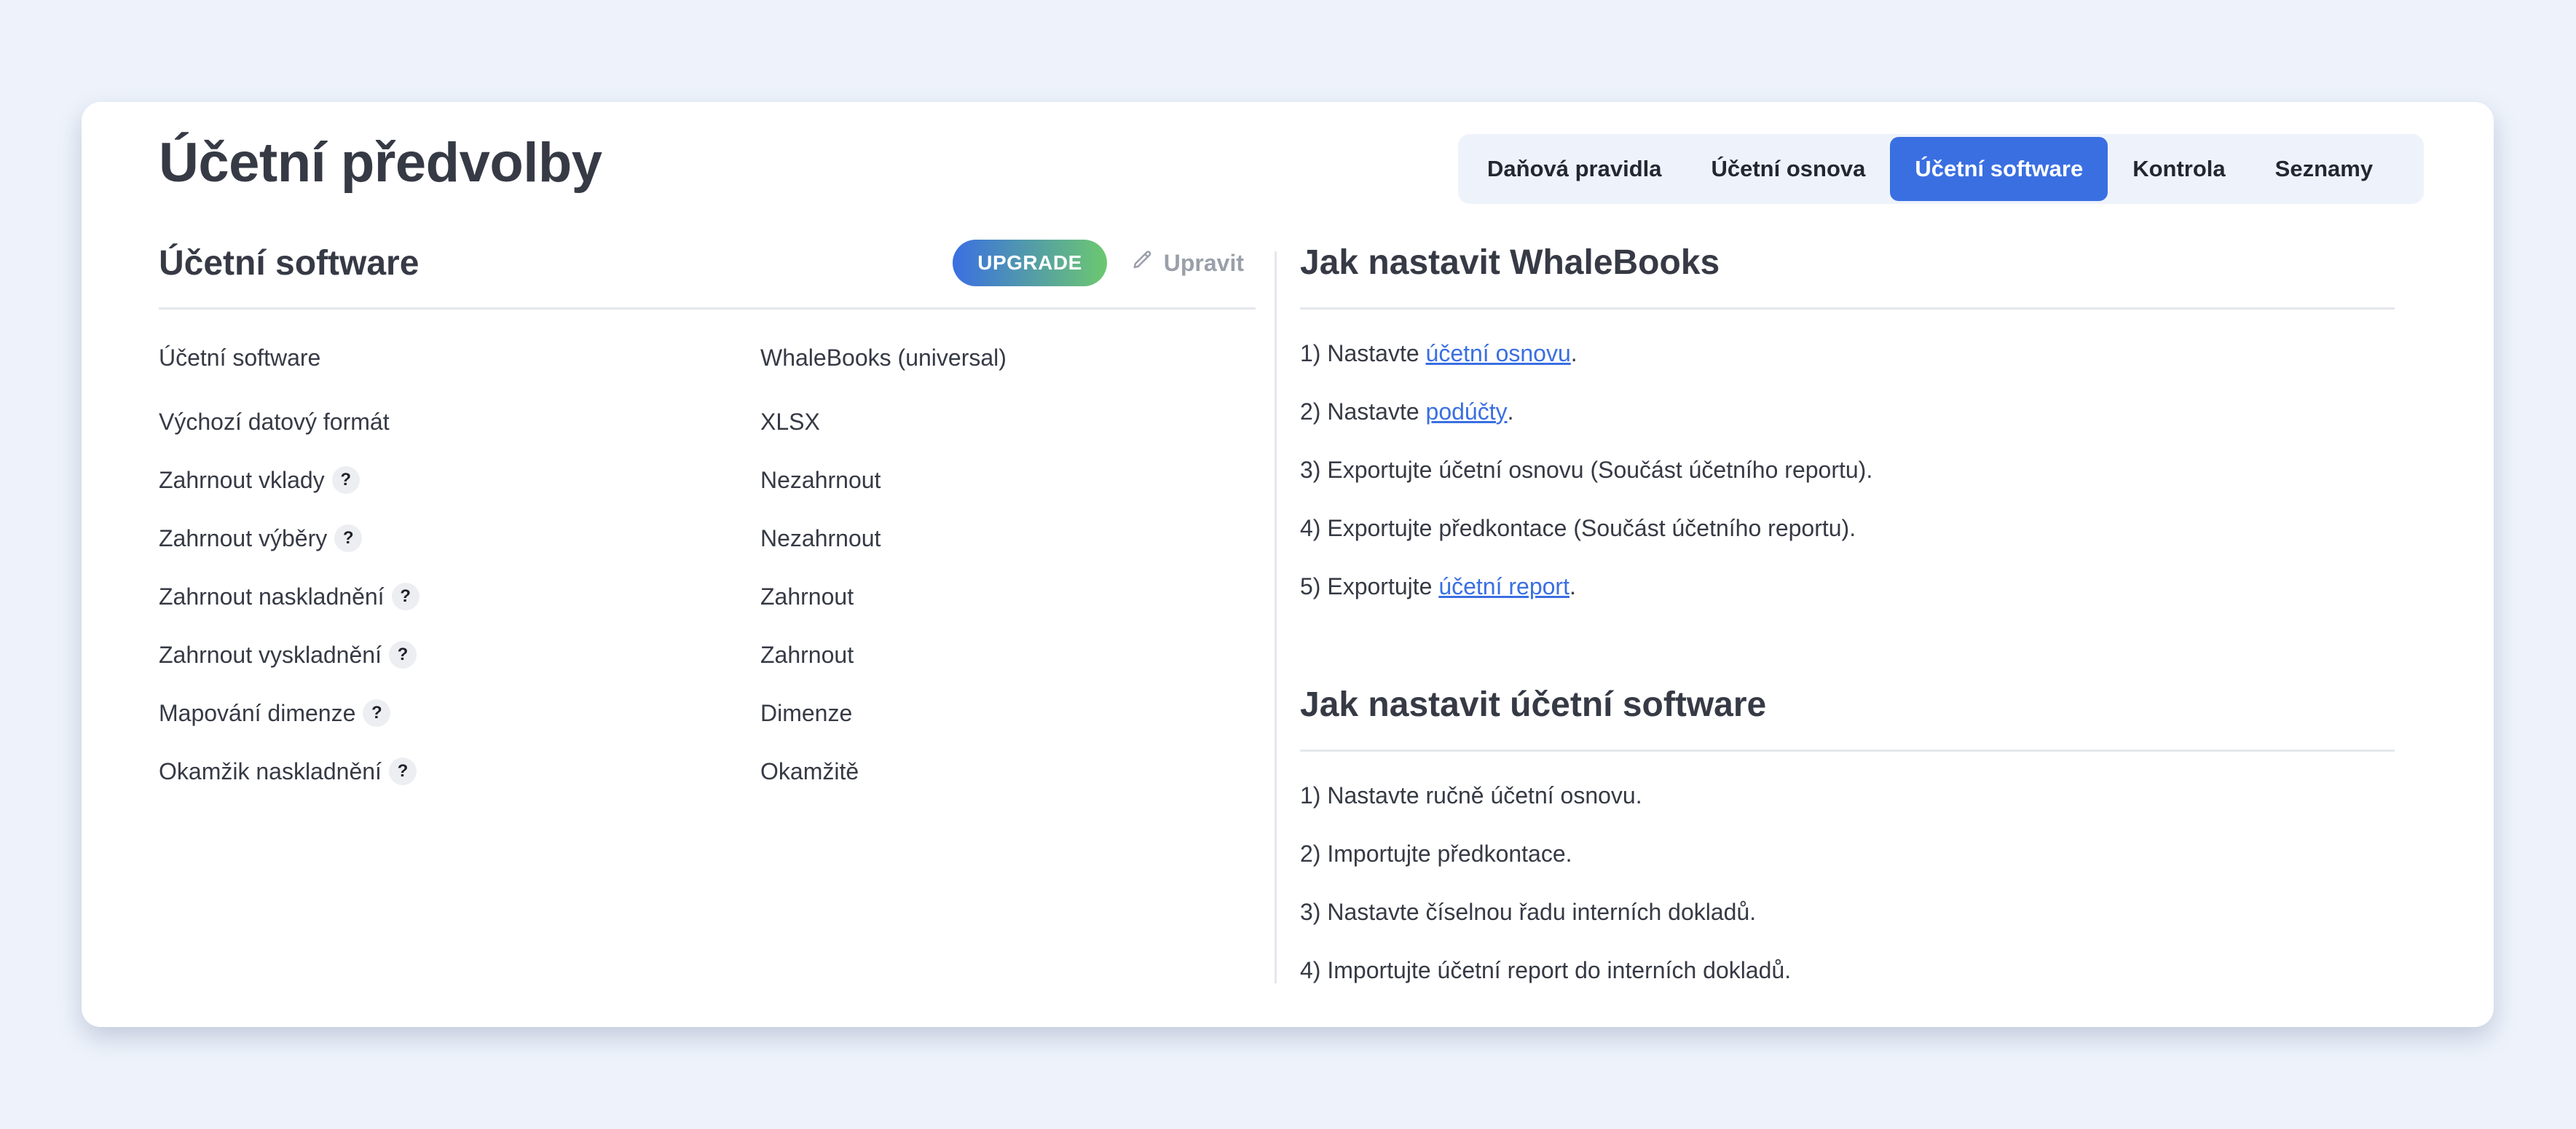 The image size is (2576, 1129). Describe the element at coordinates (272, 596) in the screenshot. I see `setting-label: Zahrnout naskladnění` at that location.